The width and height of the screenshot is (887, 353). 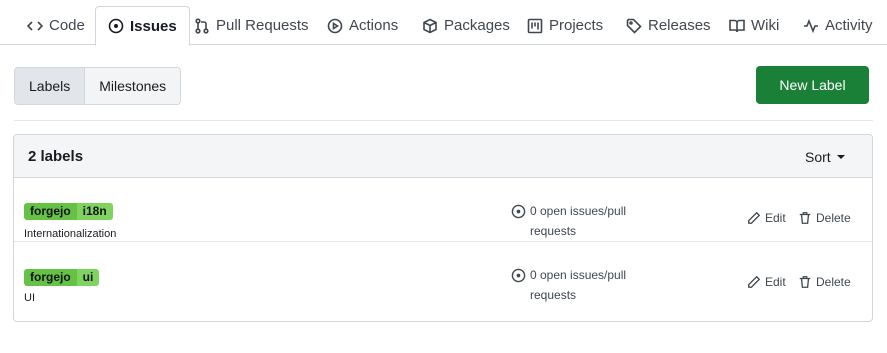 I want to click on labels-tab-button: Labels, so click(x=50, y=86).